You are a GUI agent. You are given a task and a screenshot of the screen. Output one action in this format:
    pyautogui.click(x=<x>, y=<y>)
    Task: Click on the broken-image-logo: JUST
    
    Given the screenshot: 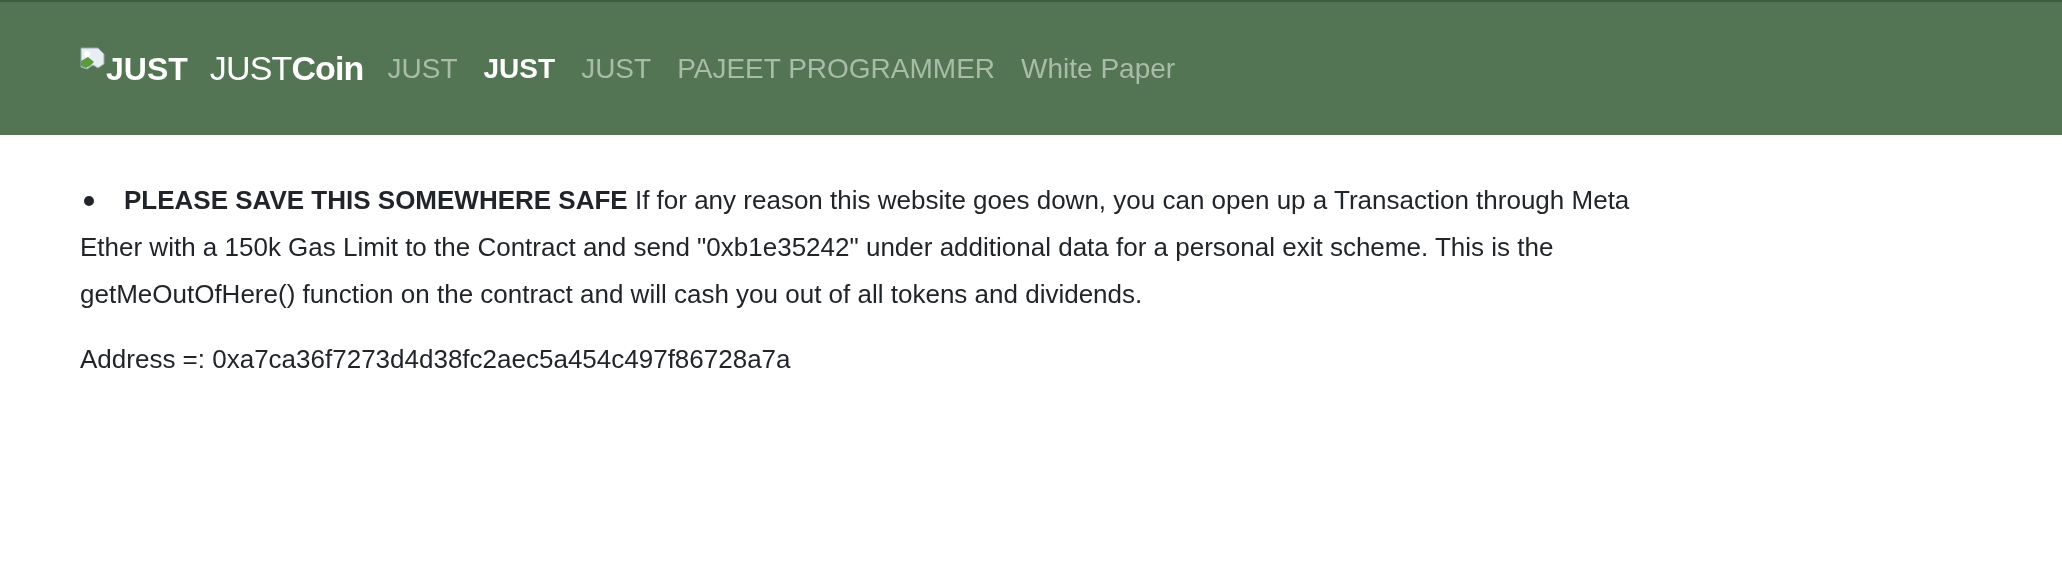 What is the action you would take?
    pyautogui.click(x=134, y=68)
    